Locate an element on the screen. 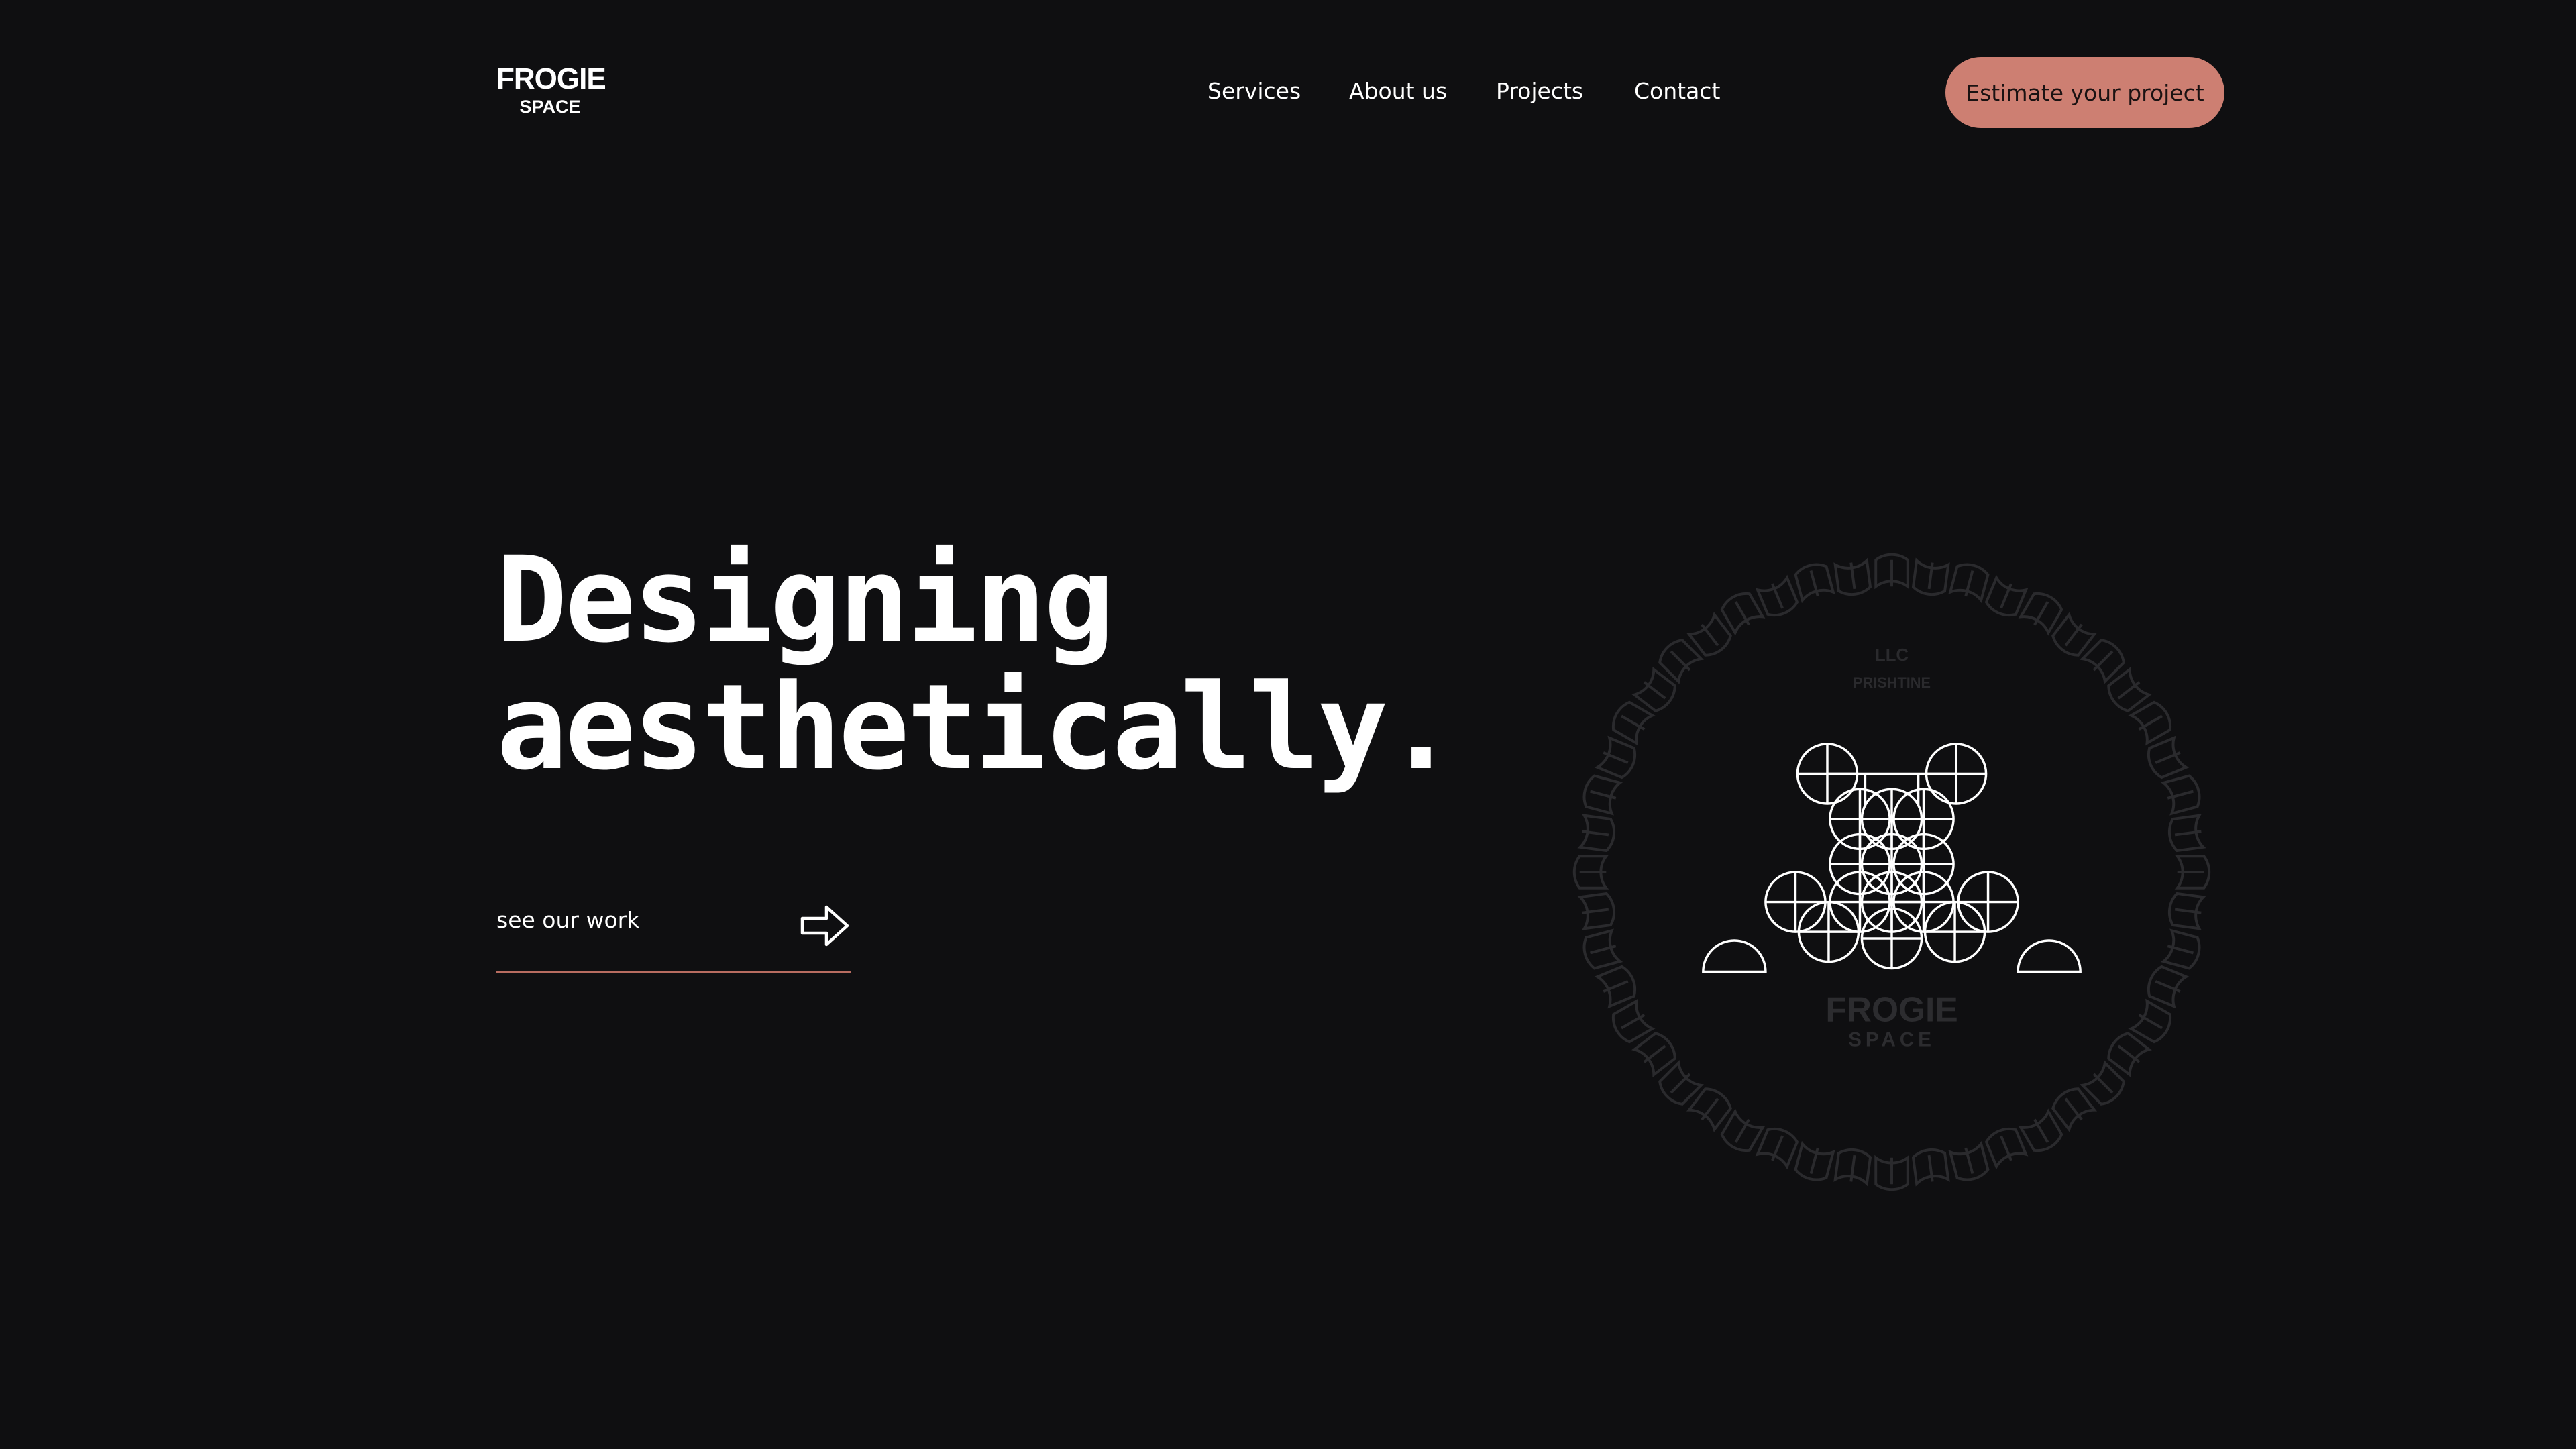 The image size is (2576, 1449). hero-title: Designing aesthetically. is located at coordinates (976, 663).